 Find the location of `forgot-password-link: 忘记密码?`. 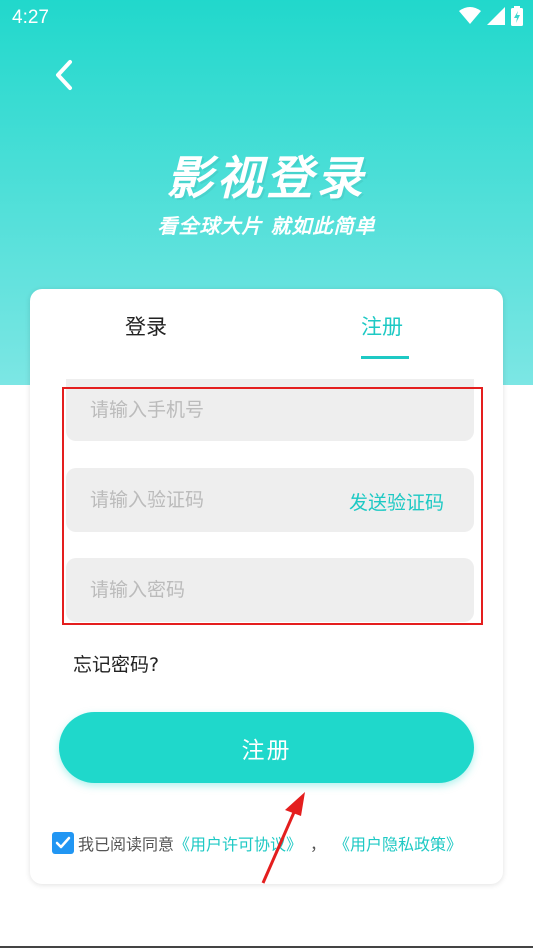

forgot-password-link: 忘记密码? is located at coordinates (116, 663).